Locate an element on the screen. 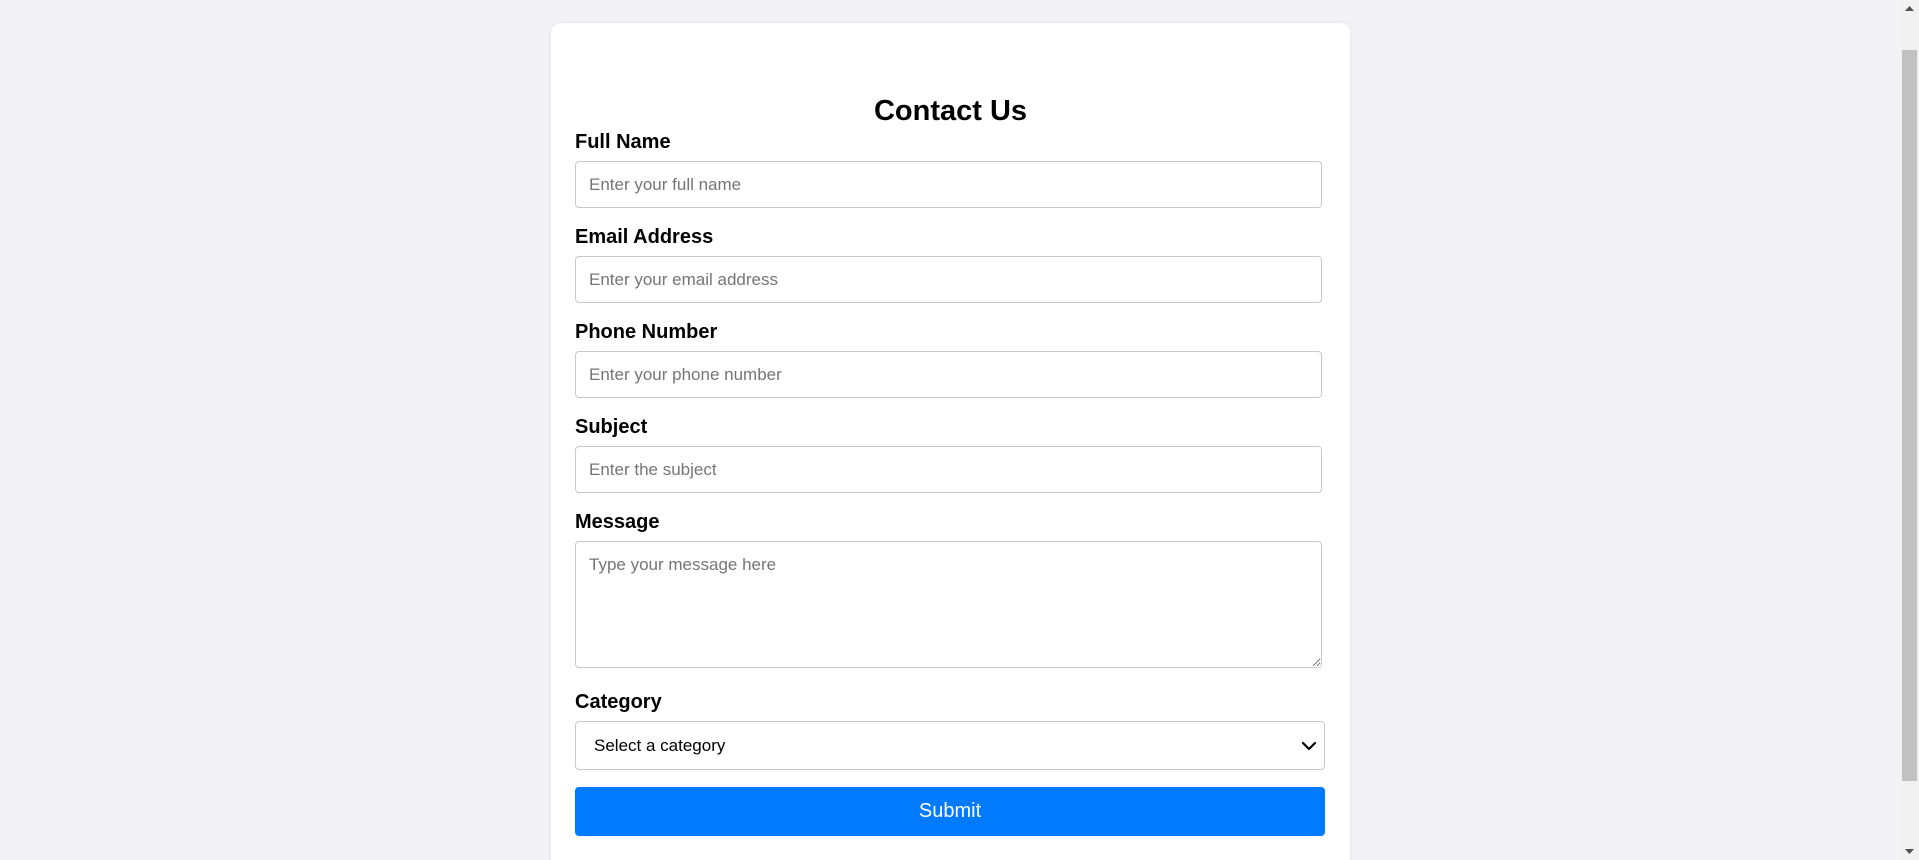  category-select: Select a category is located at coordinates (950, 745).